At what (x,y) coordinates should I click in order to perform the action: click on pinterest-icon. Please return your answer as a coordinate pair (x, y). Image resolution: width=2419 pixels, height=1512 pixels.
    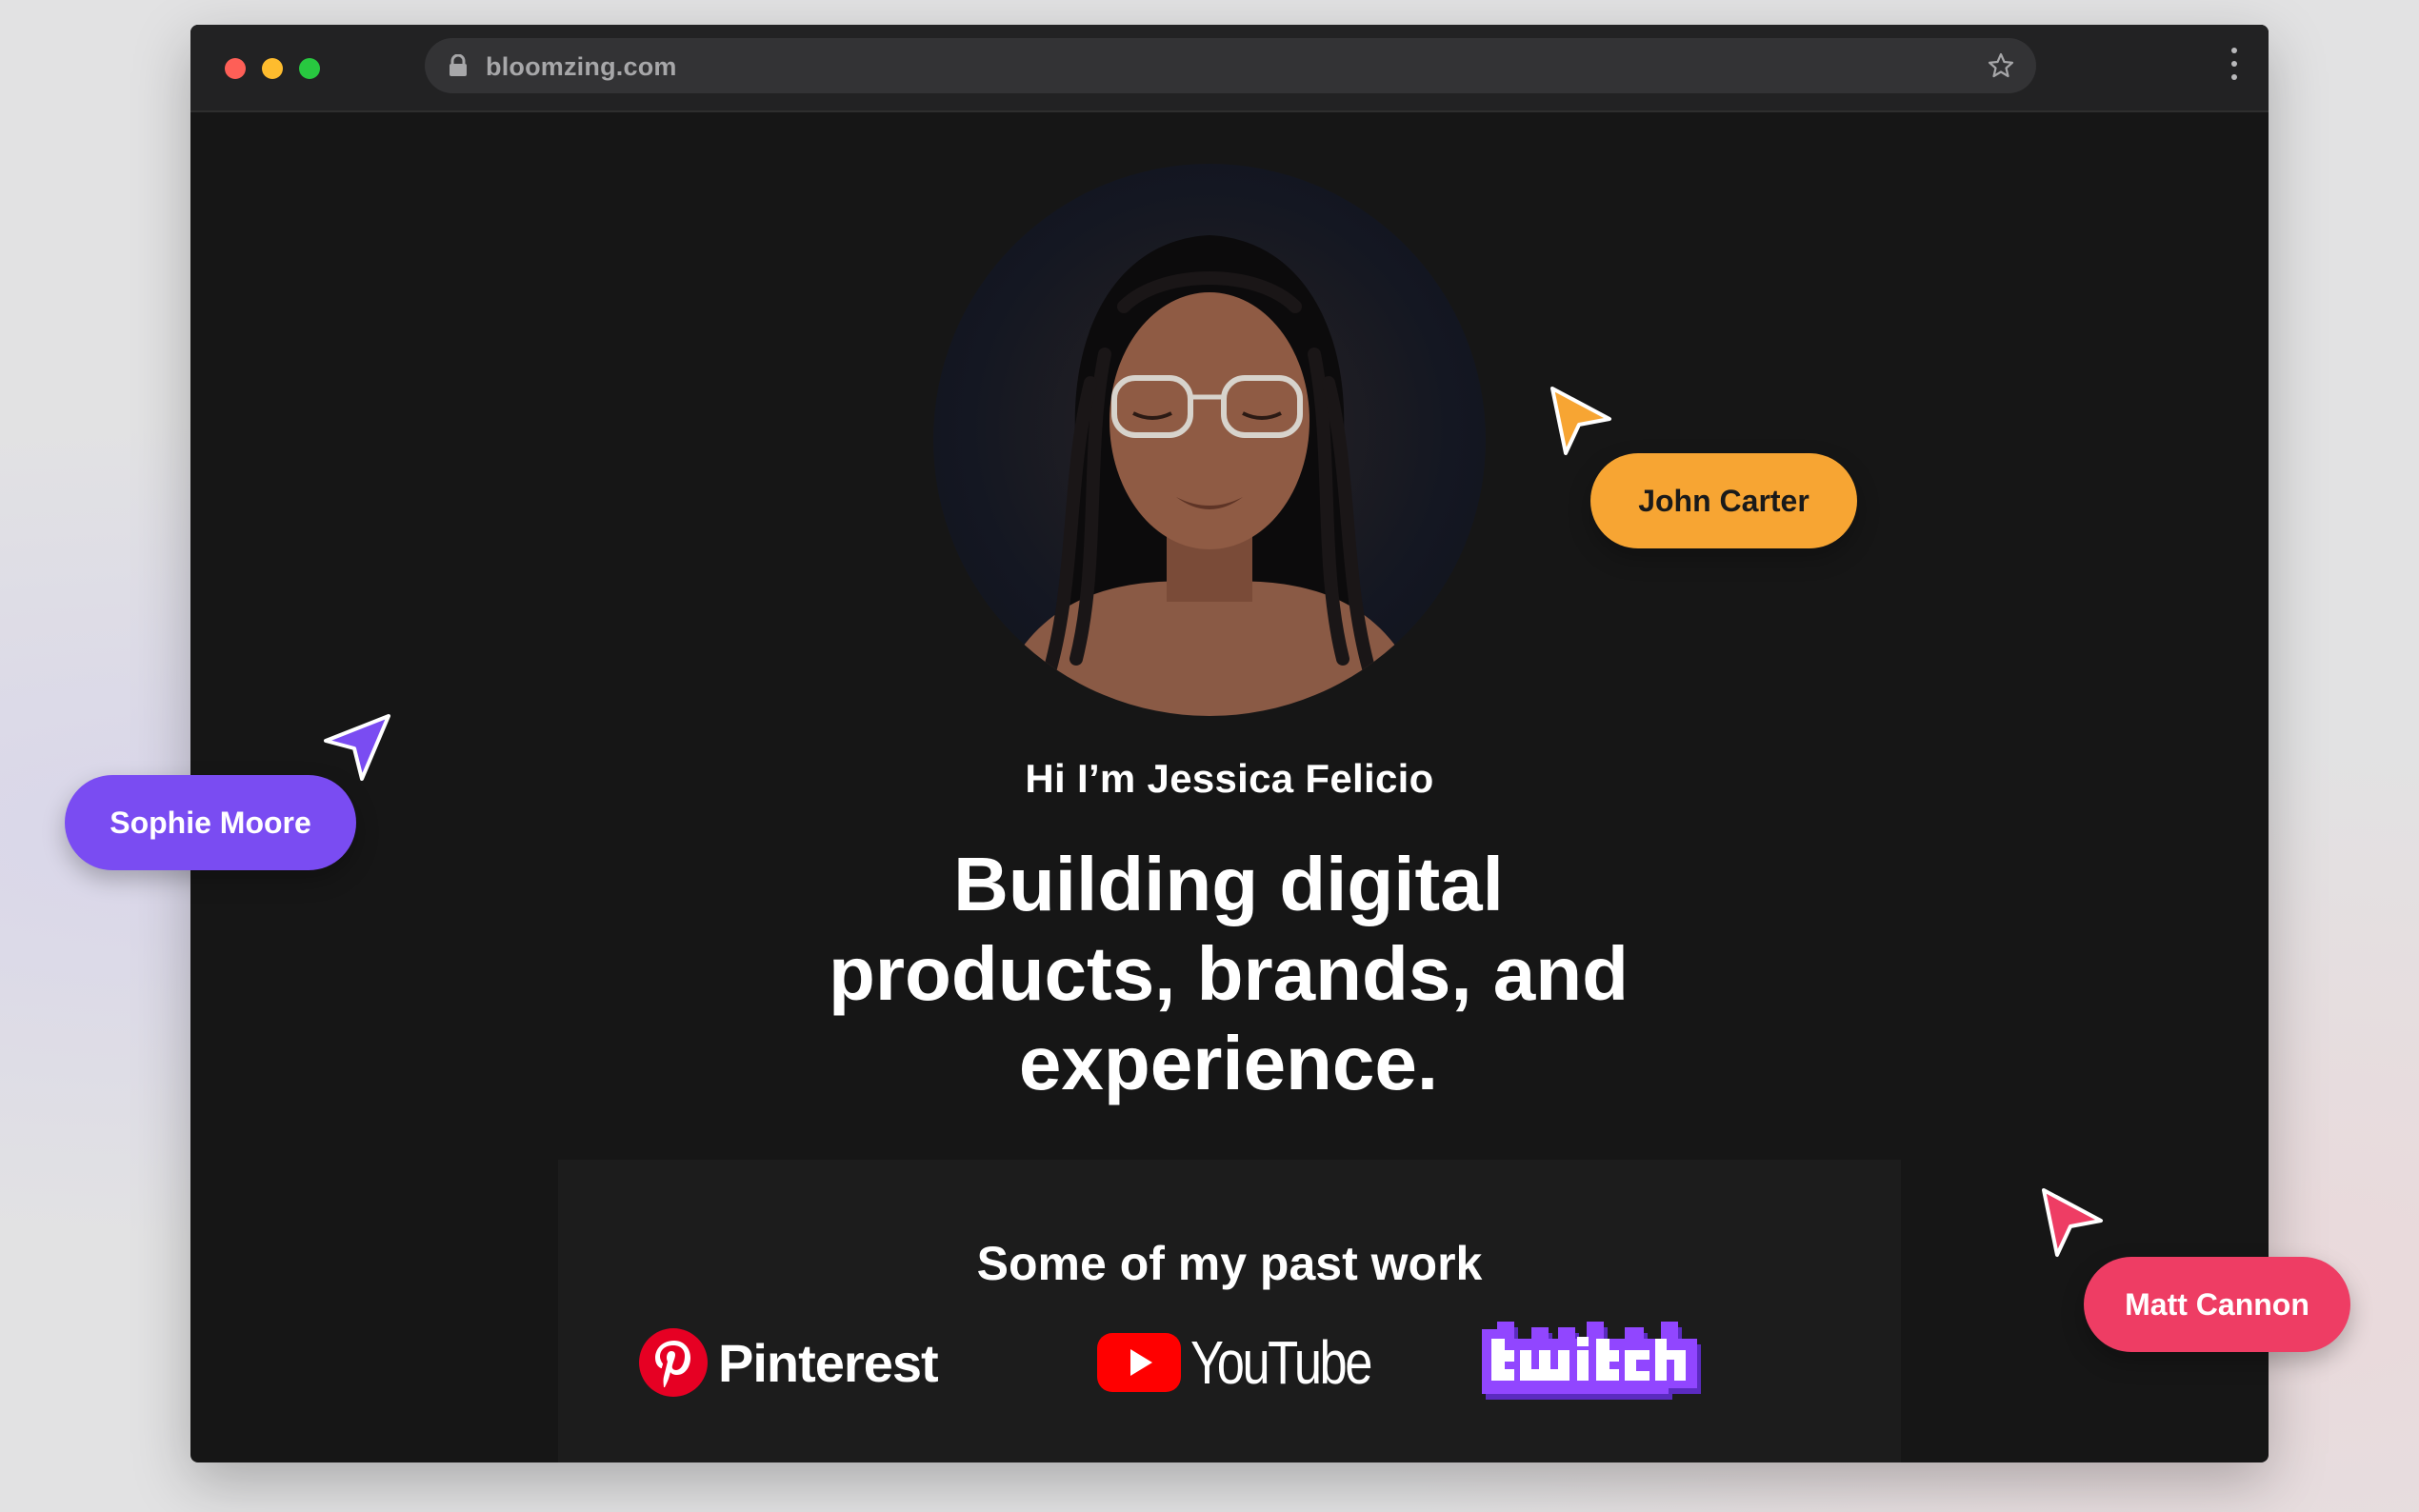
    Looking at the image, I should click on (673, 1362).